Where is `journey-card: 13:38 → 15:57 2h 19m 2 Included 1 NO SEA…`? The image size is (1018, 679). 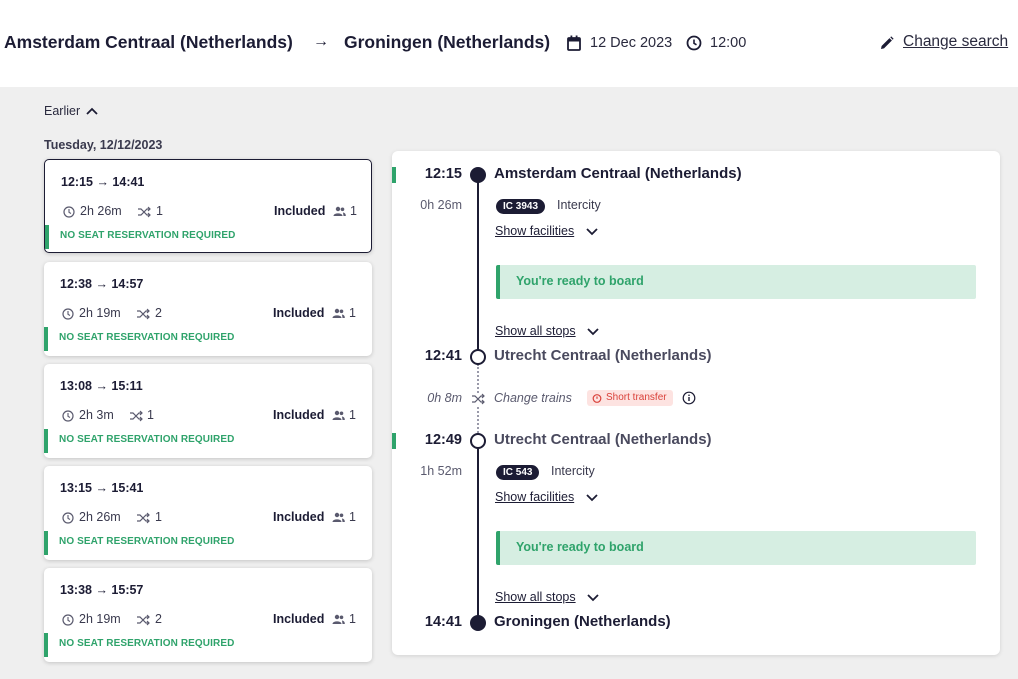 journey-card: 13:38 → 15:57 2h 19m 2 Included 1 NO SEA… is located at coordinates (208, 615).